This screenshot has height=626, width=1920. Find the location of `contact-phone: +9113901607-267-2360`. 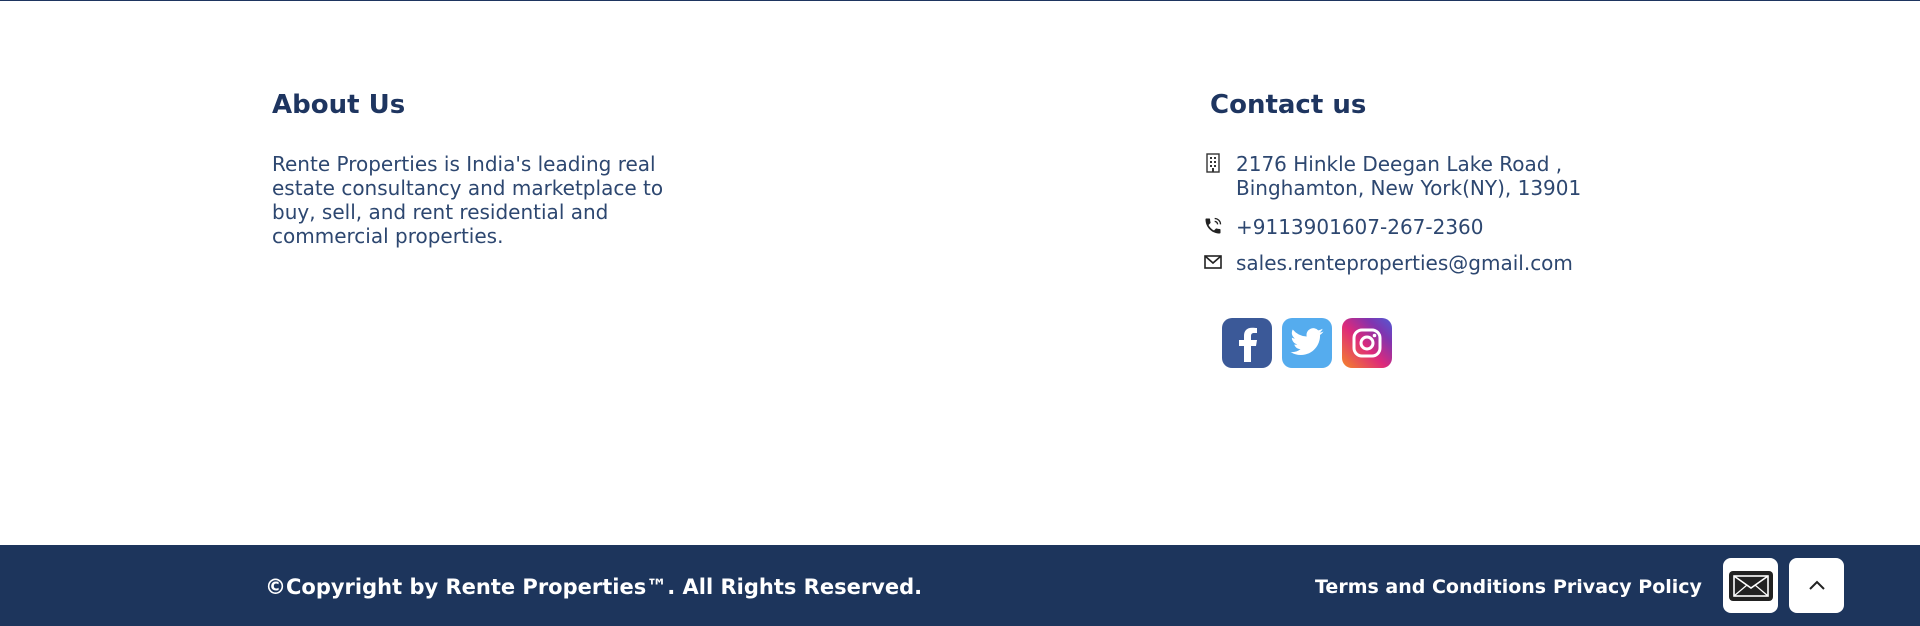

contact-phone: +9113901607-267-2360 is located at coordinates (1343, 227).